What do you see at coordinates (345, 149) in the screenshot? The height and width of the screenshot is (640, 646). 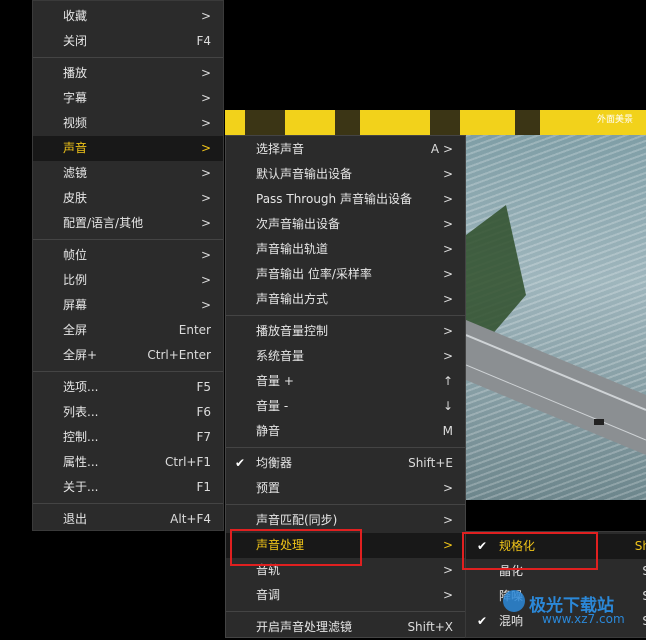 I see `audio-menu-item: 选择声音 A >` at bounding box center [345, 149].